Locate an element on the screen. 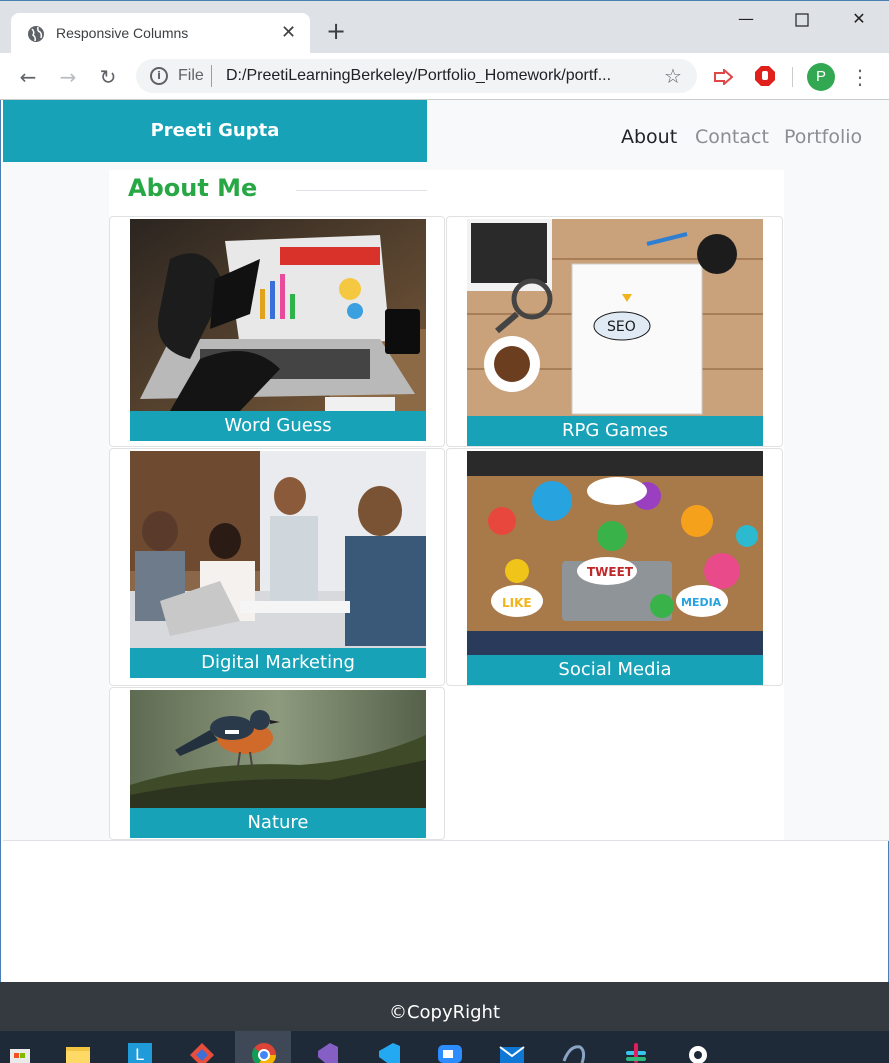 Image resolution: width=889 pixels, height=1063 pixels. url-scheme-label: File is located at coordinates (191, 75).